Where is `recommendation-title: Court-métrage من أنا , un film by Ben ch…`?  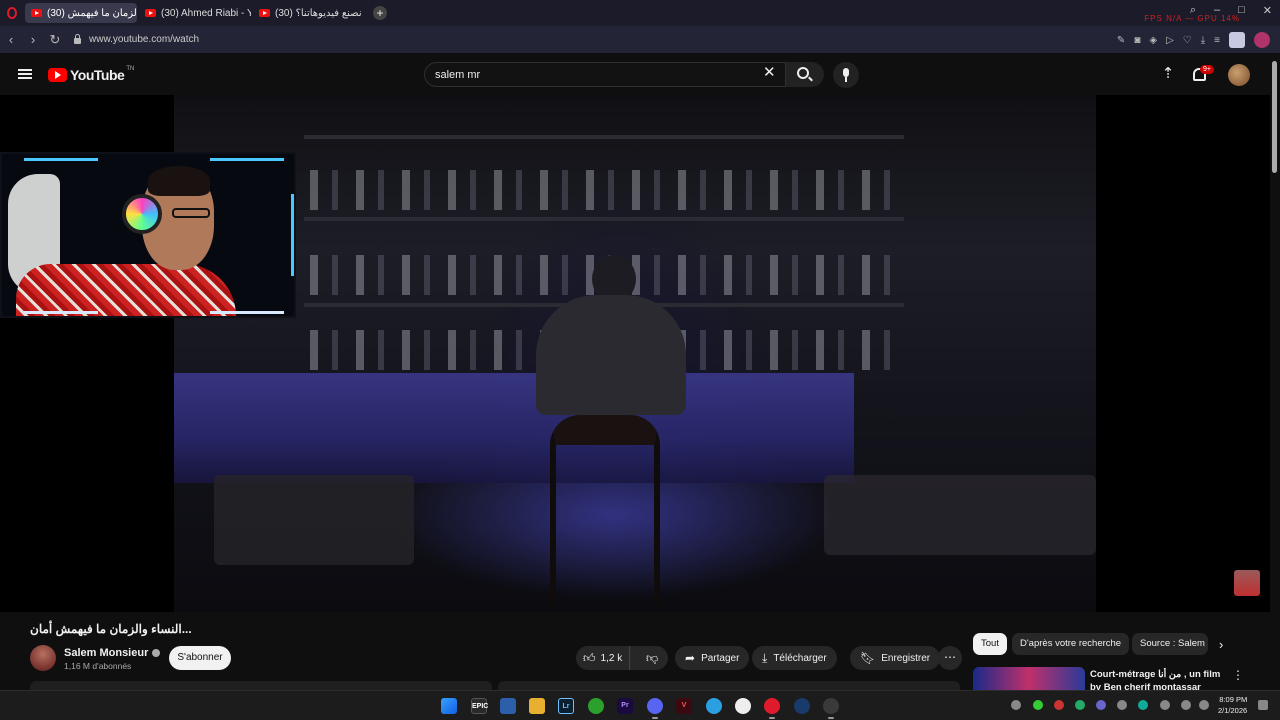 recommendation-title: Court-métrage من أنا , un film by Ben ch… is located at coordinates (1160, 679).